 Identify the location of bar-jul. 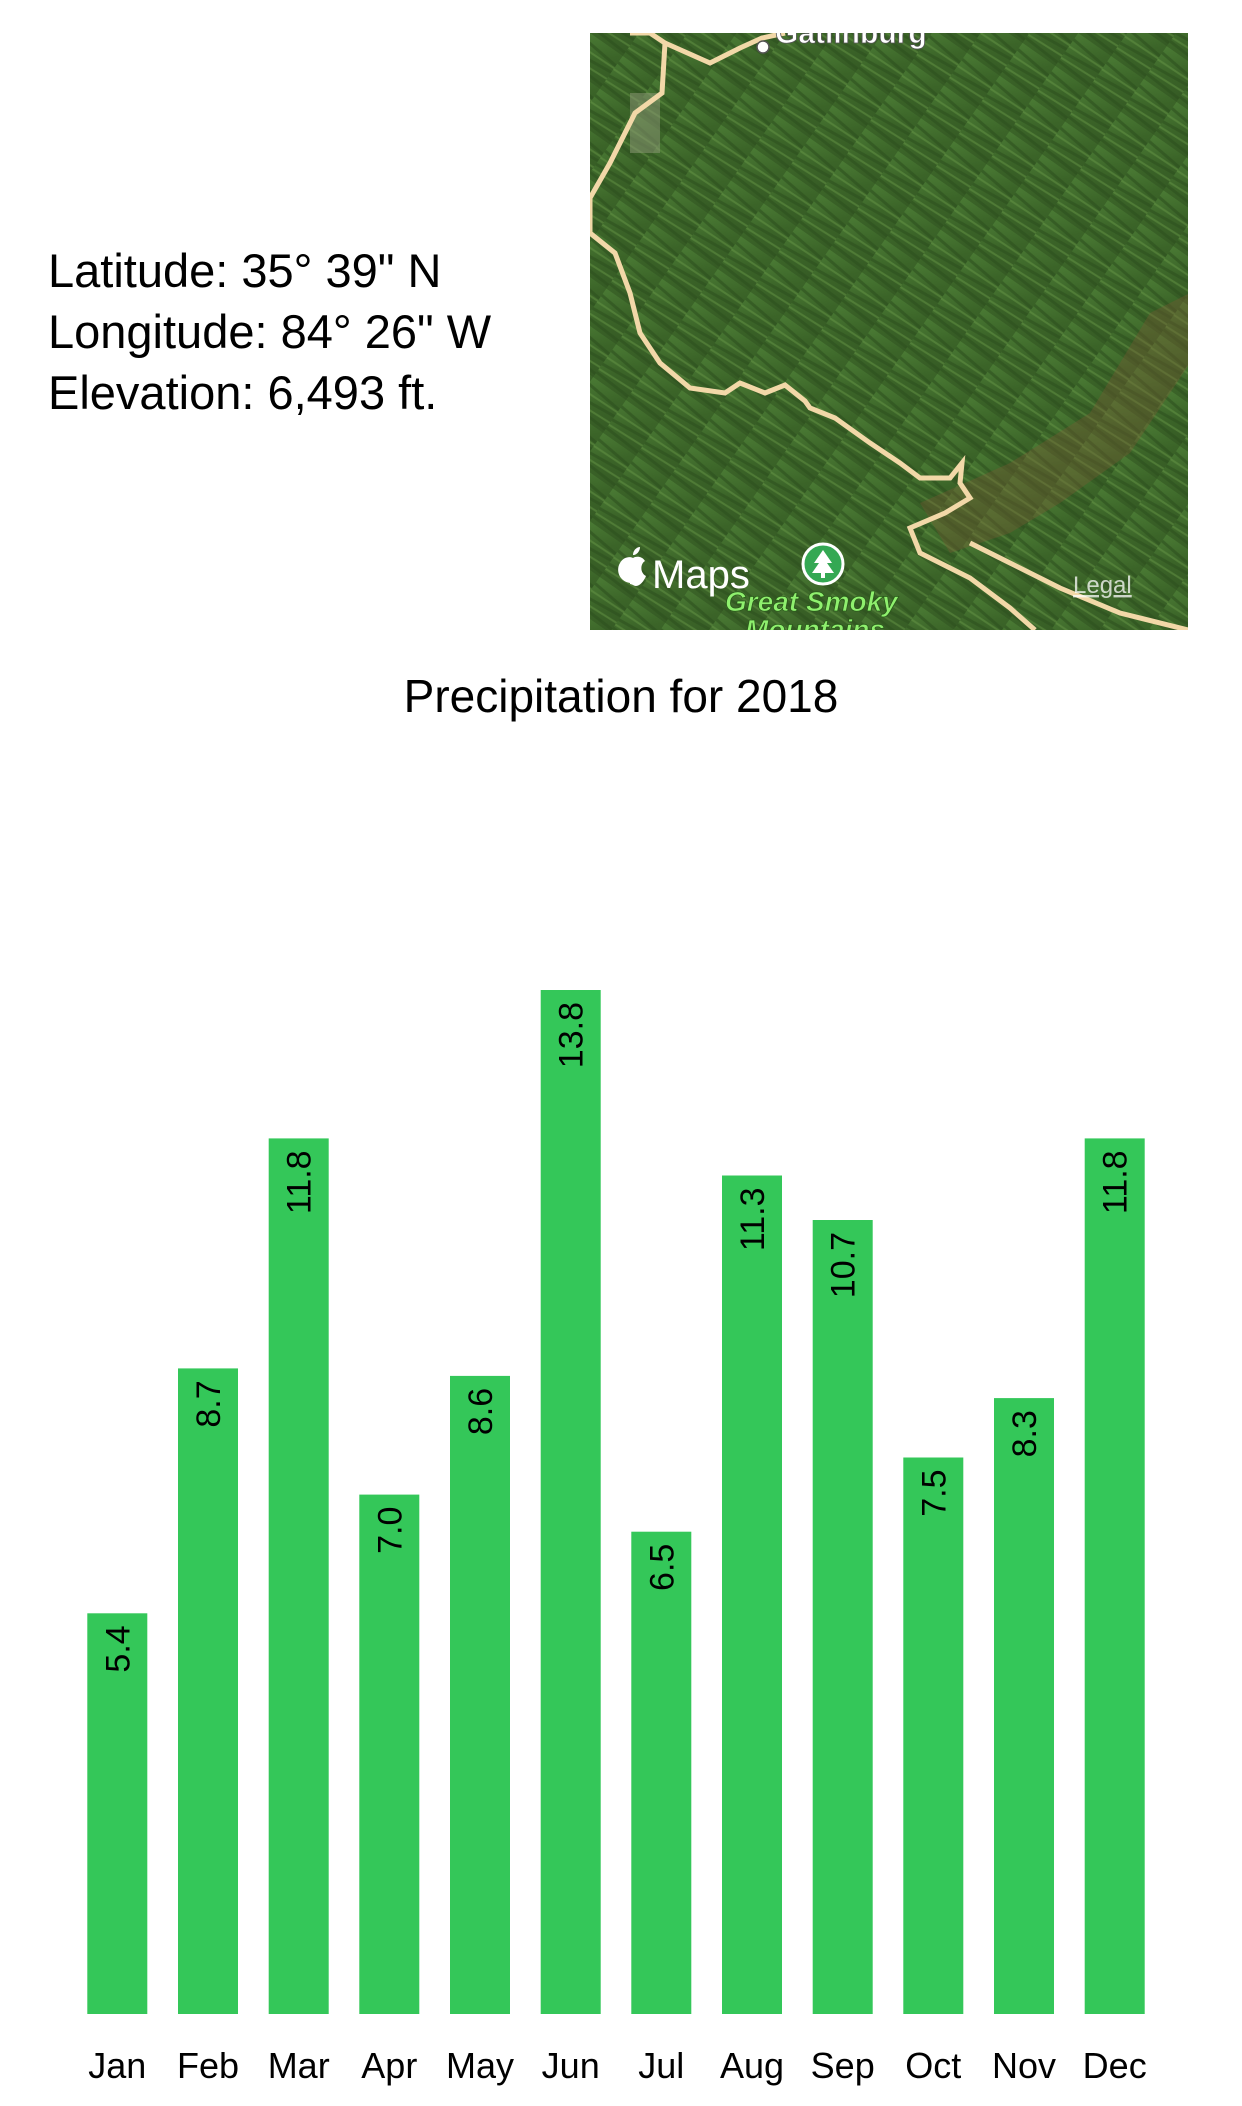
(661, 1772).